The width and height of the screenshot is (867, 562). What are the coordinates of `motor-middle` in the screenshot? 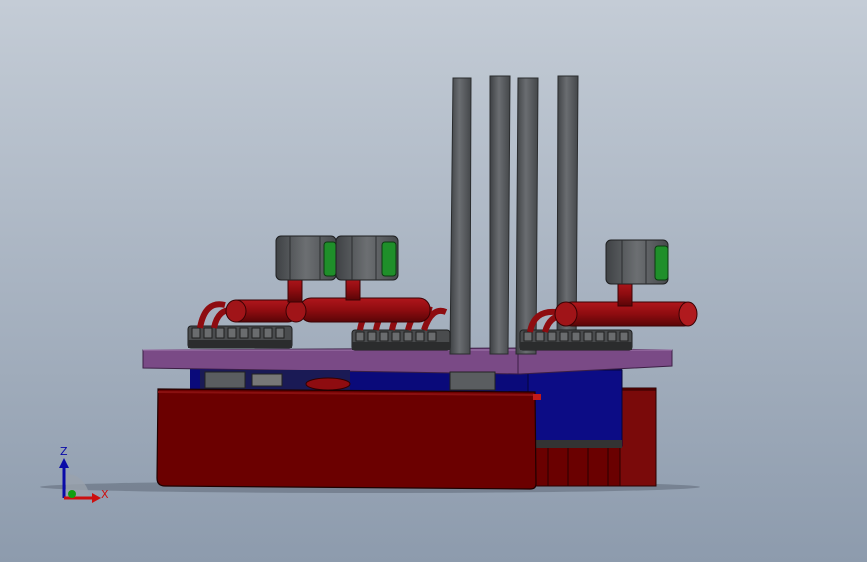 It's located at (367, 258).